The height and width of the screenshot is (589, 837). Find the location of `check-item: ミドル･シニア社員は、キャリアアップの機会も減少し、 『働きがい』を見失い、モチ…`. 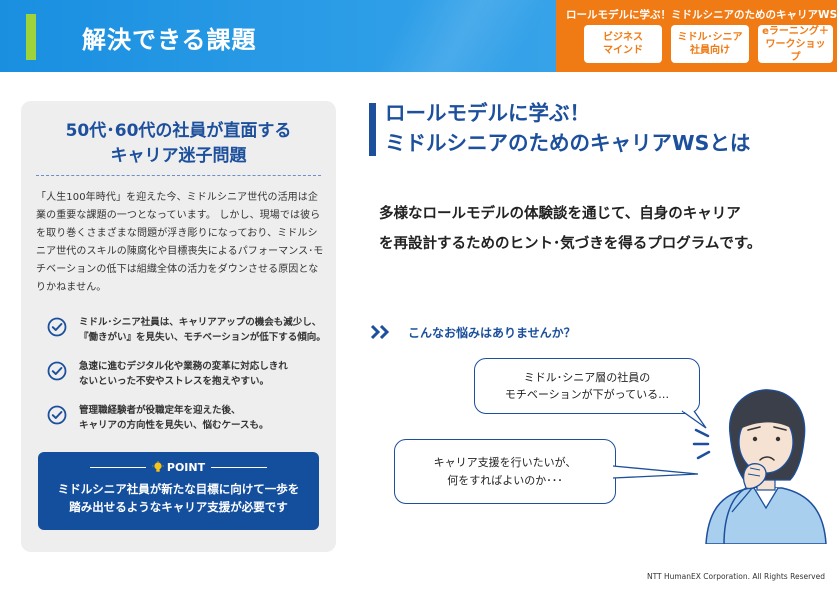

check-item: ミドル･シニア社員は、キャリアアップの機会も減少し、 『働きがい』を見失い、モチ… is located at coordinates (189, 335).